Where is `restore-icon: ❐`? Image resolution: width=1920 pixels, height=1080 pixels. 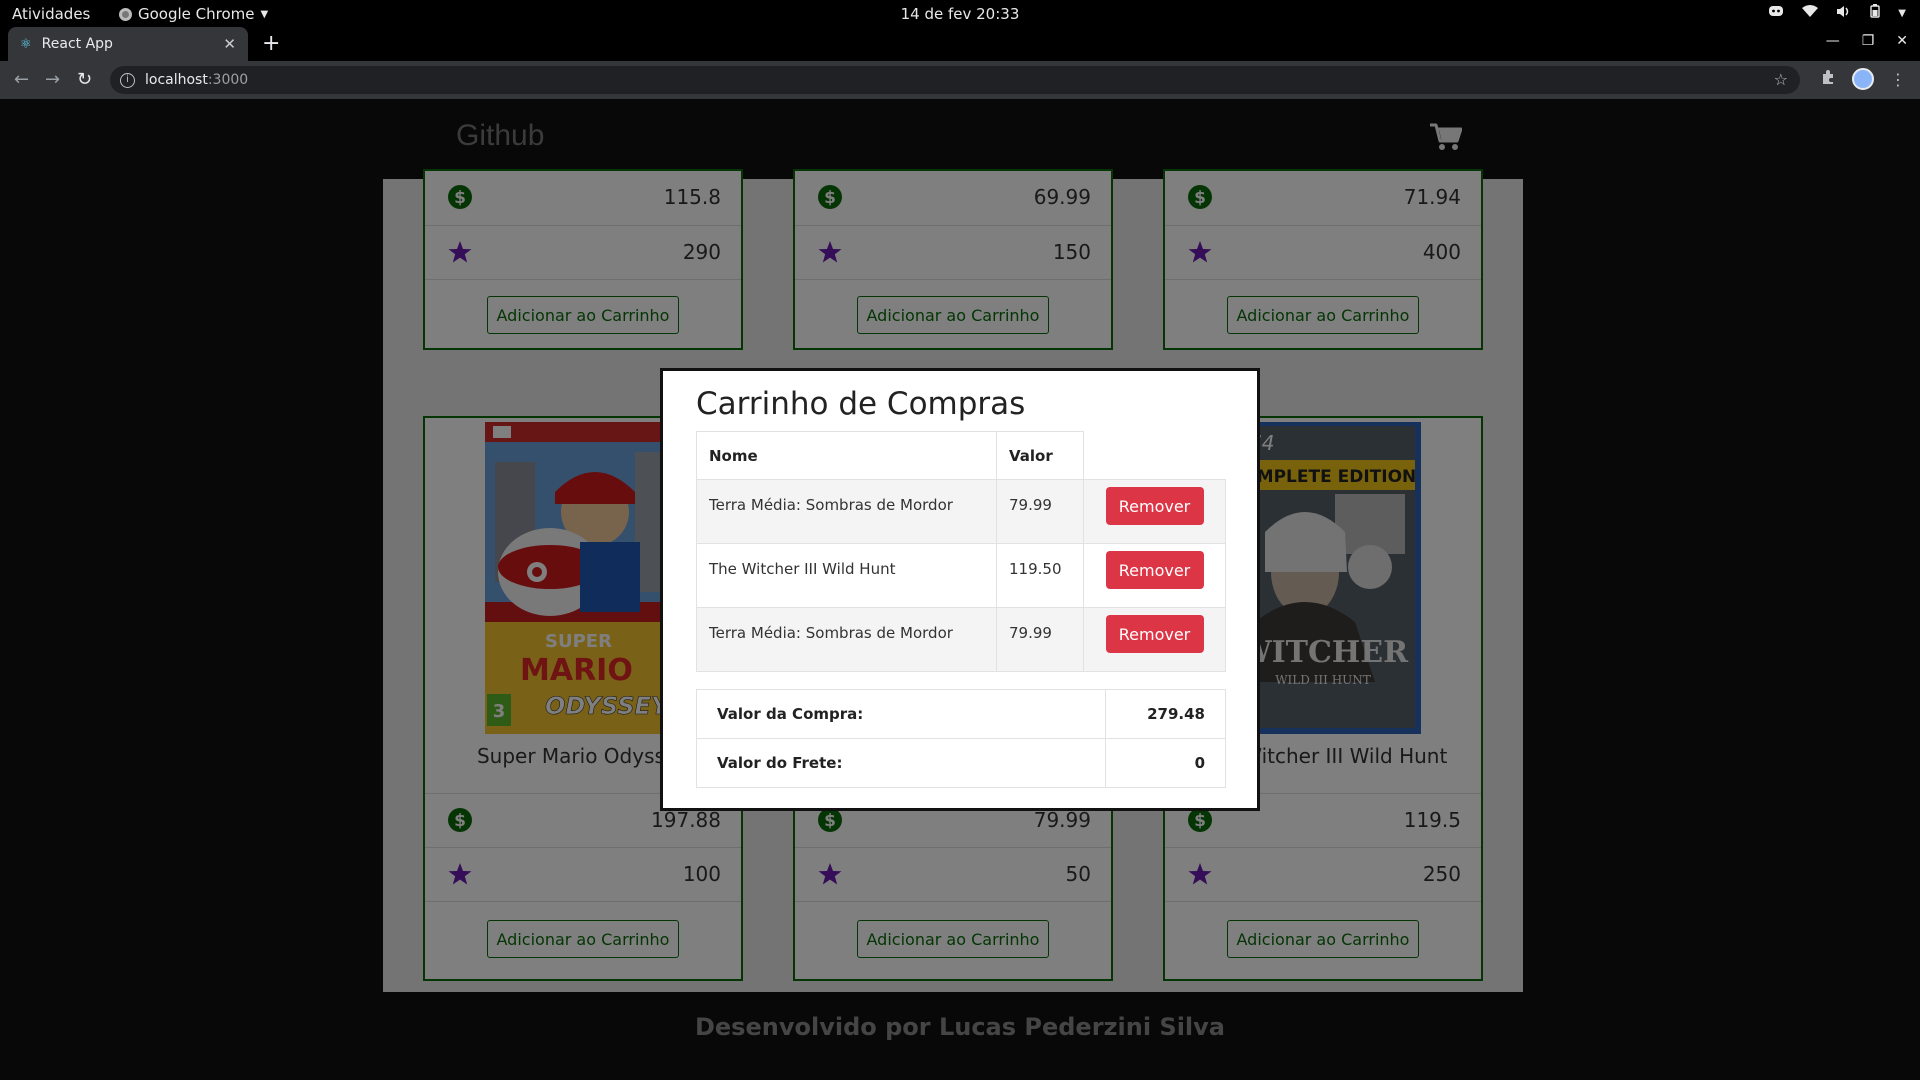
restore-icon: ❐ is located at coordinates (1868, 41).